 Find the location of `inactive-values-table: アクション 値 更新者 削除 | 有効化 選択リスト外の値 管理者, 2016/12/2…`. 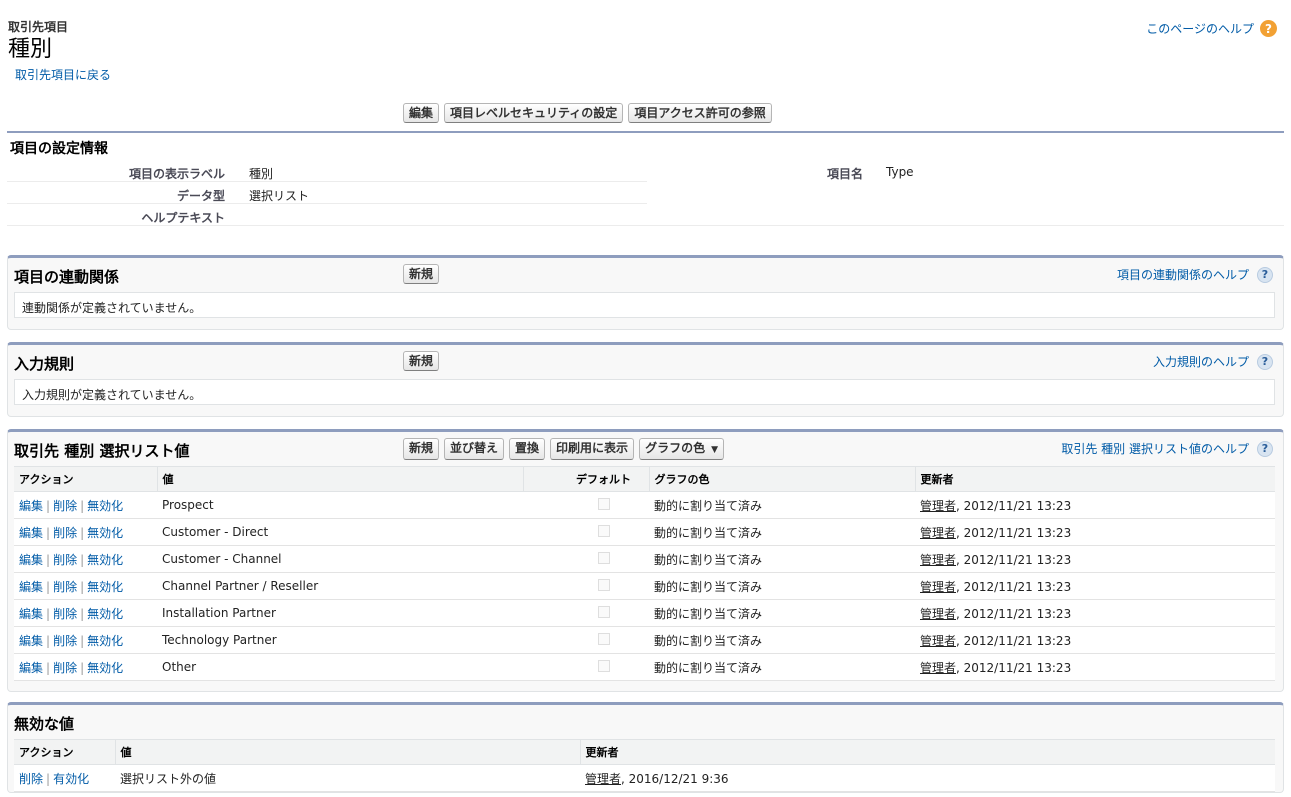

inactive-values-table: アクション 値 更新者 削除 | 有効化 選択リスト外の値 管理者, 2016/12/2… is located at coordinates (644, 765).